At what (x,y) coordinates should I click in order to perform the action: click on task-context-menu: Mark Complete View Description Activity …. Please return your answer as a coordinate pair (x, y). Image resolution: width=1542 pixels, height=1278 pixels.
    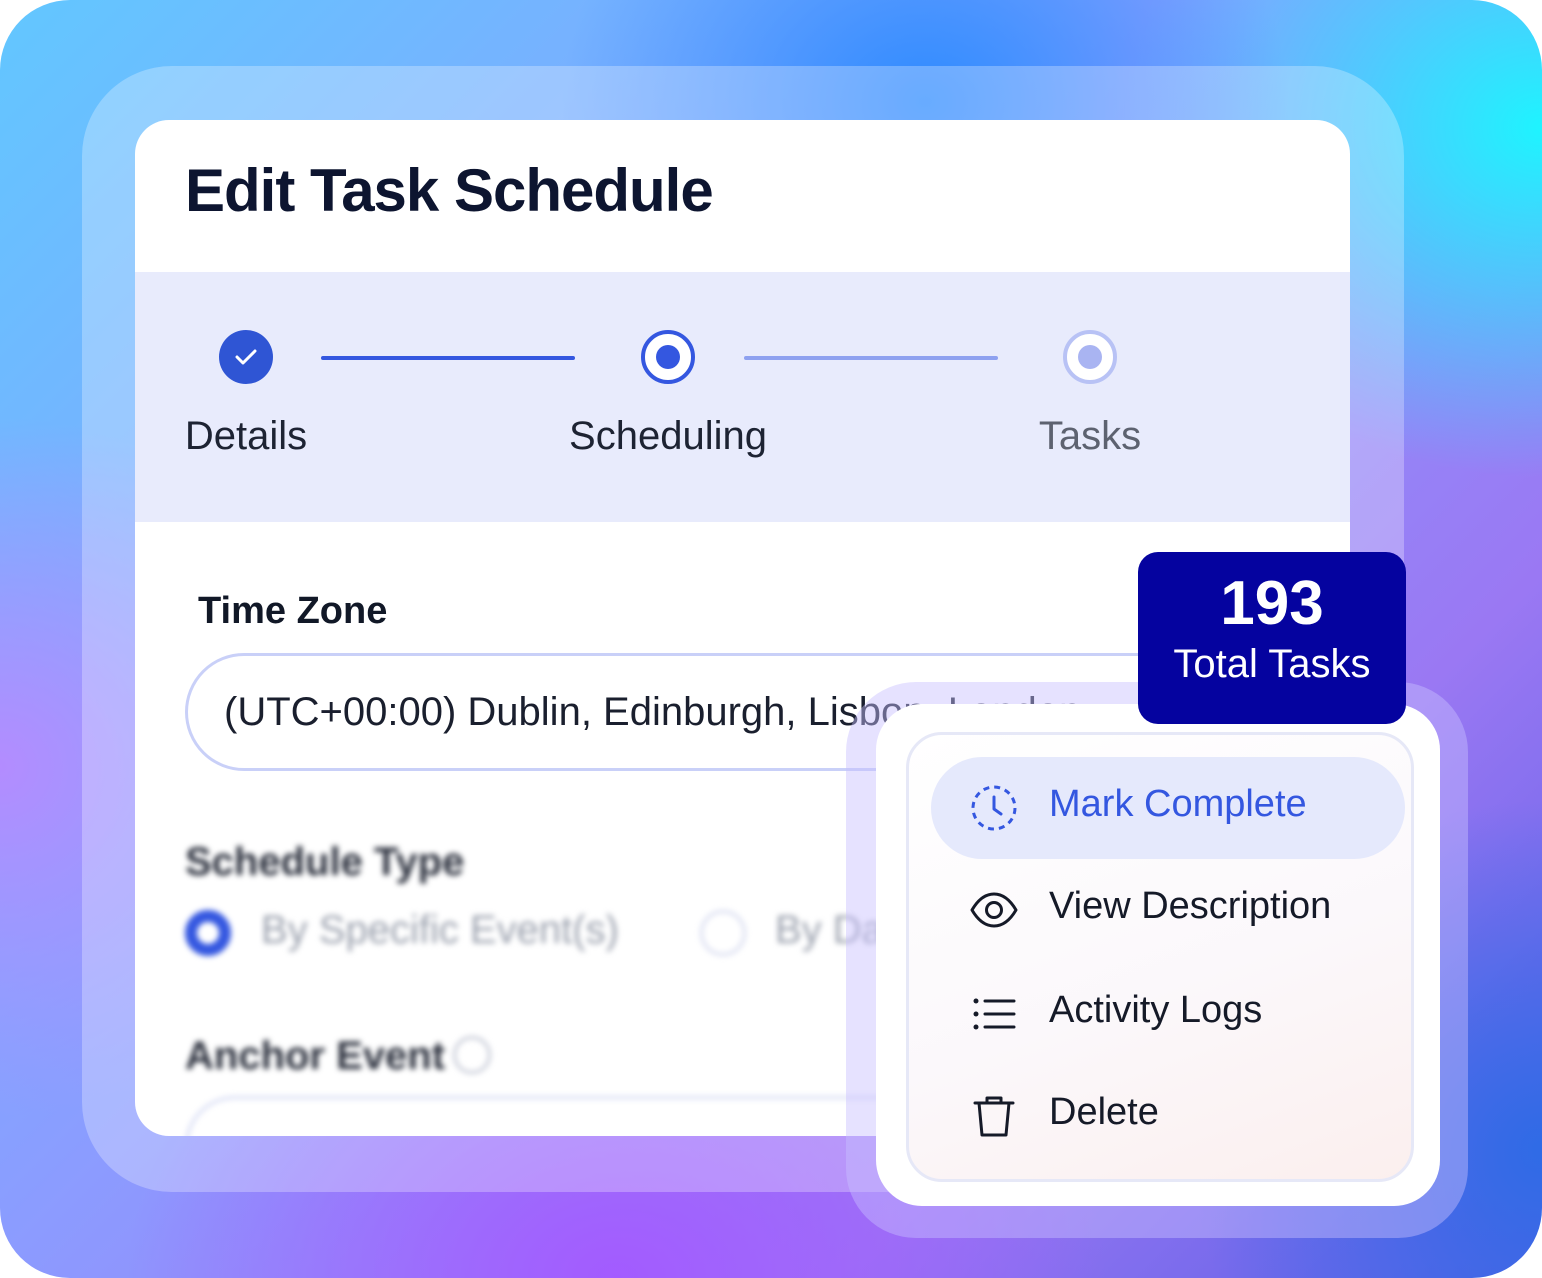
    Looking at the image, I should click on (1158, 955).